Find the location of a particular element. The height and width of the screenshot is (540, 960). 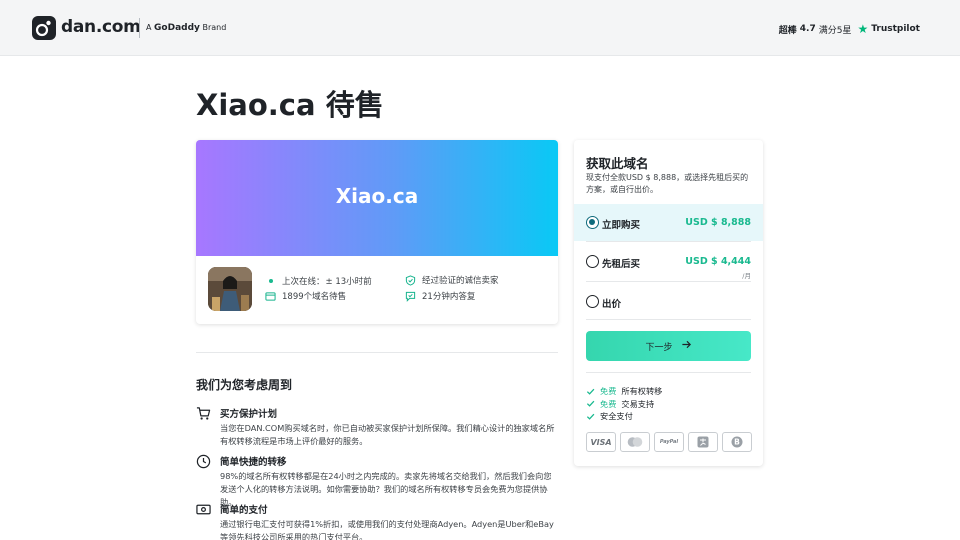

trustpilot-star-icon: ★ is located at coordinates (863, 29).